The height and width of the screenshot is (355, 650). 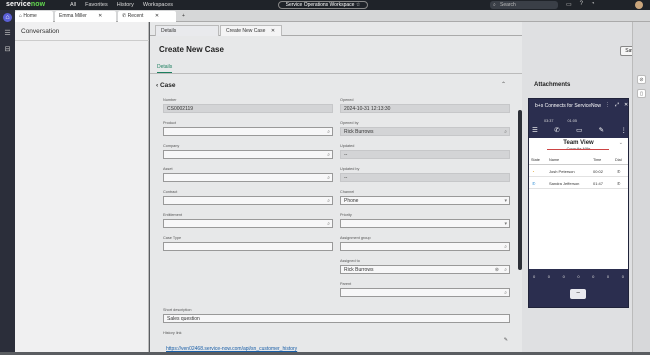 What do you see at coordinates (425, 223) in the screenshot?
I see `field-input: ▾` at bounding box center [425, 223].